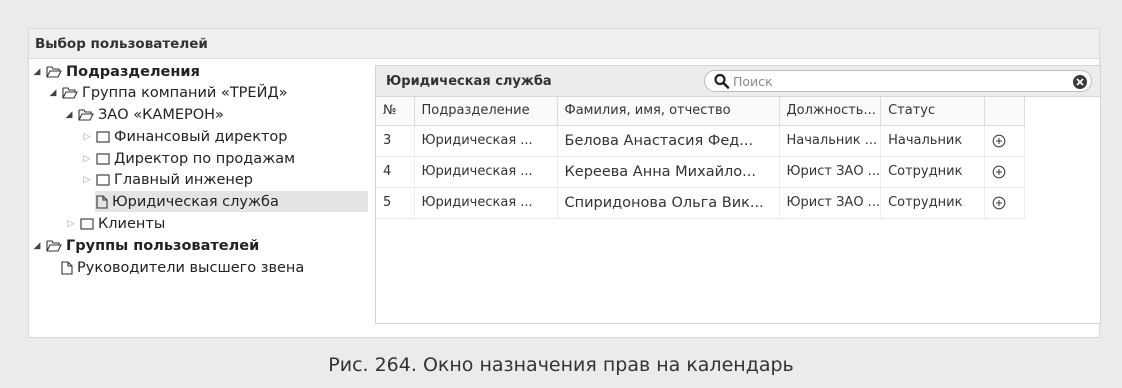 This screenshot has height=388, width=1122. Describe the element at coordinates (161, 114) in the screenshot. I see `tree-label: ЗАО «КАМЕРОН»` at that location.